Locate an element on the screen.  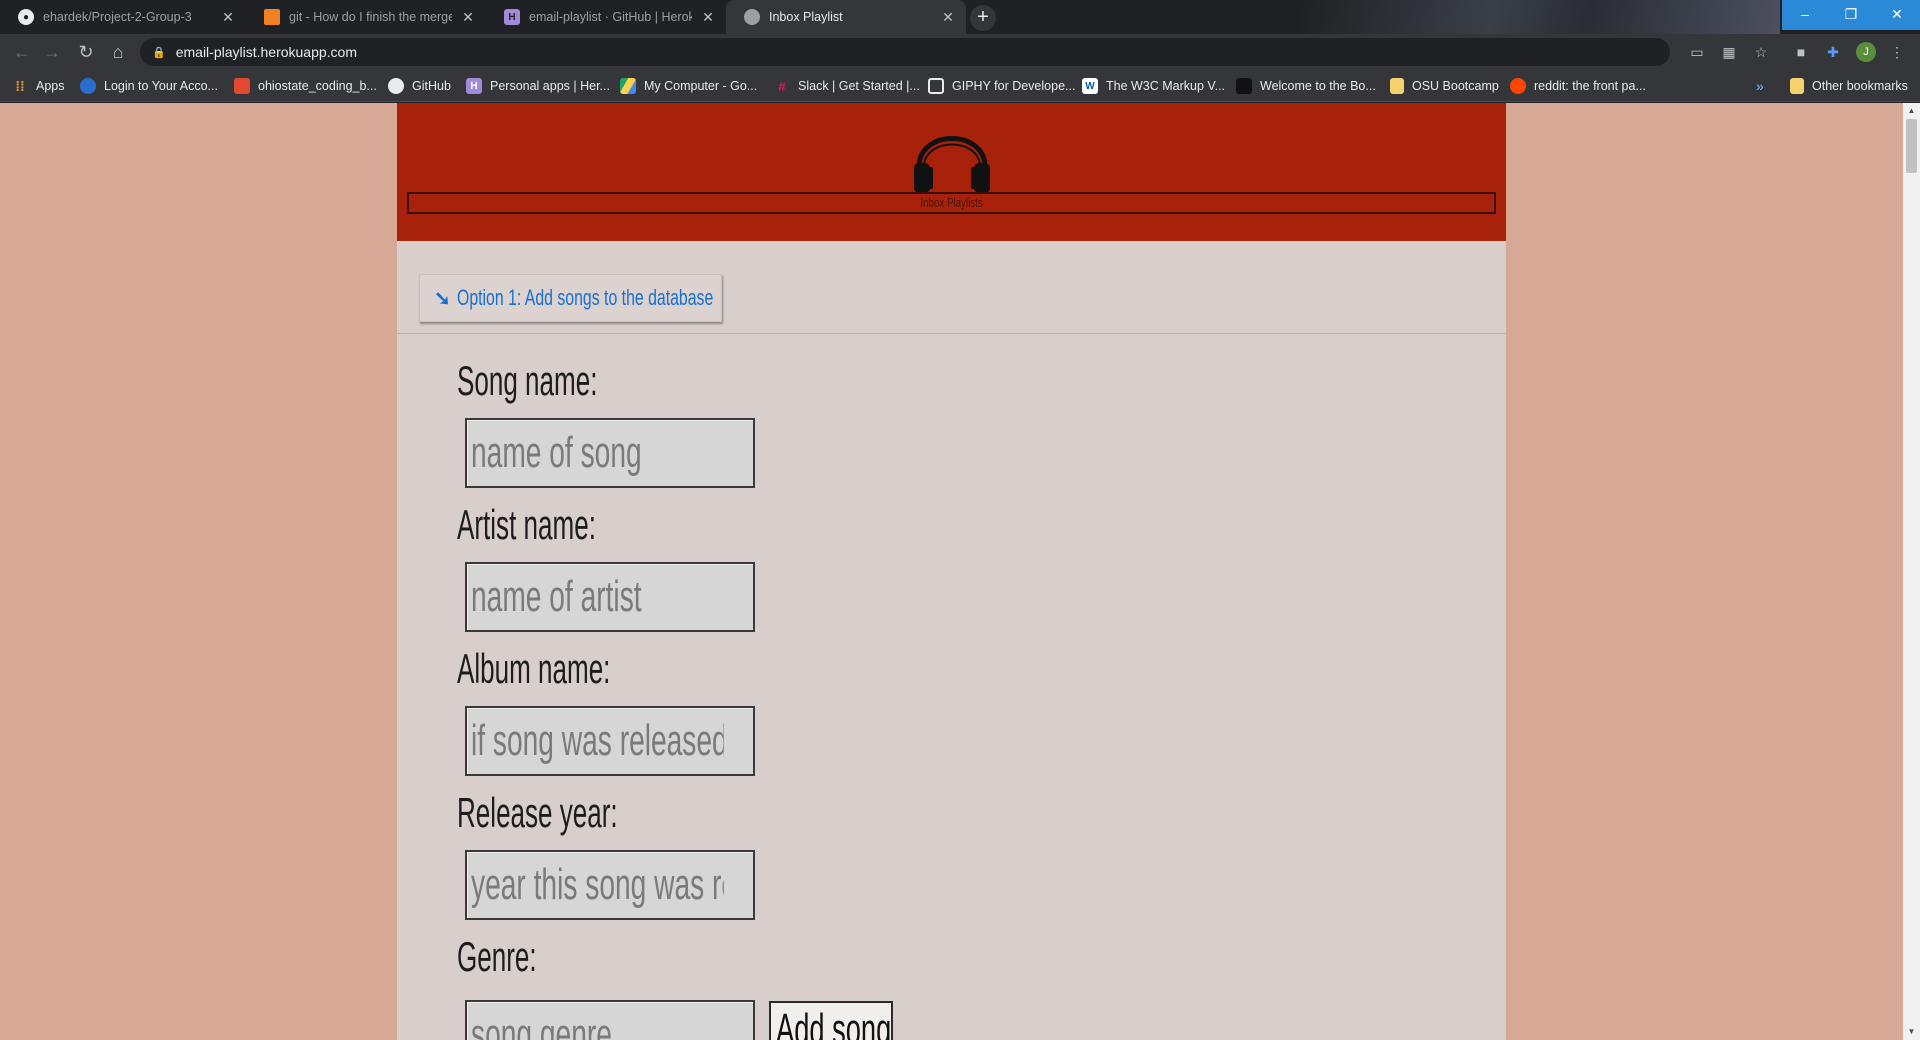
artist-name-field is located at coordinates (610, 597).